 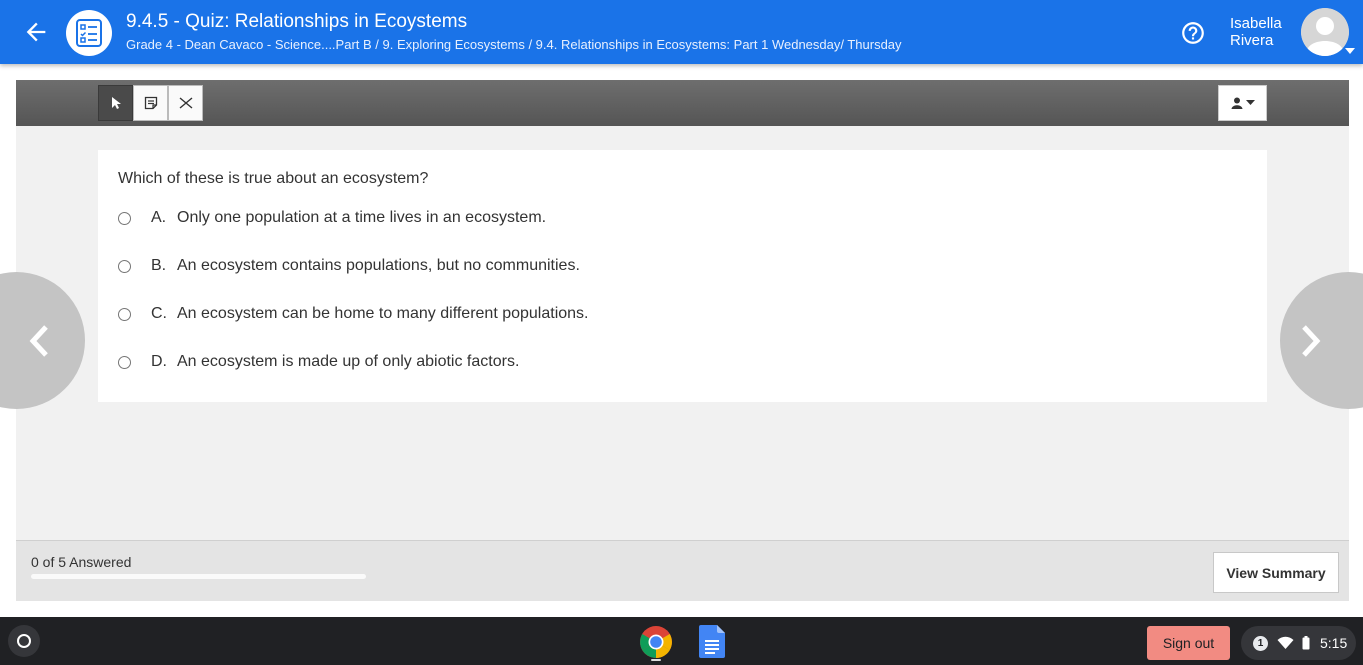 I want to click on running-indicator, so click(x=656, y=660).